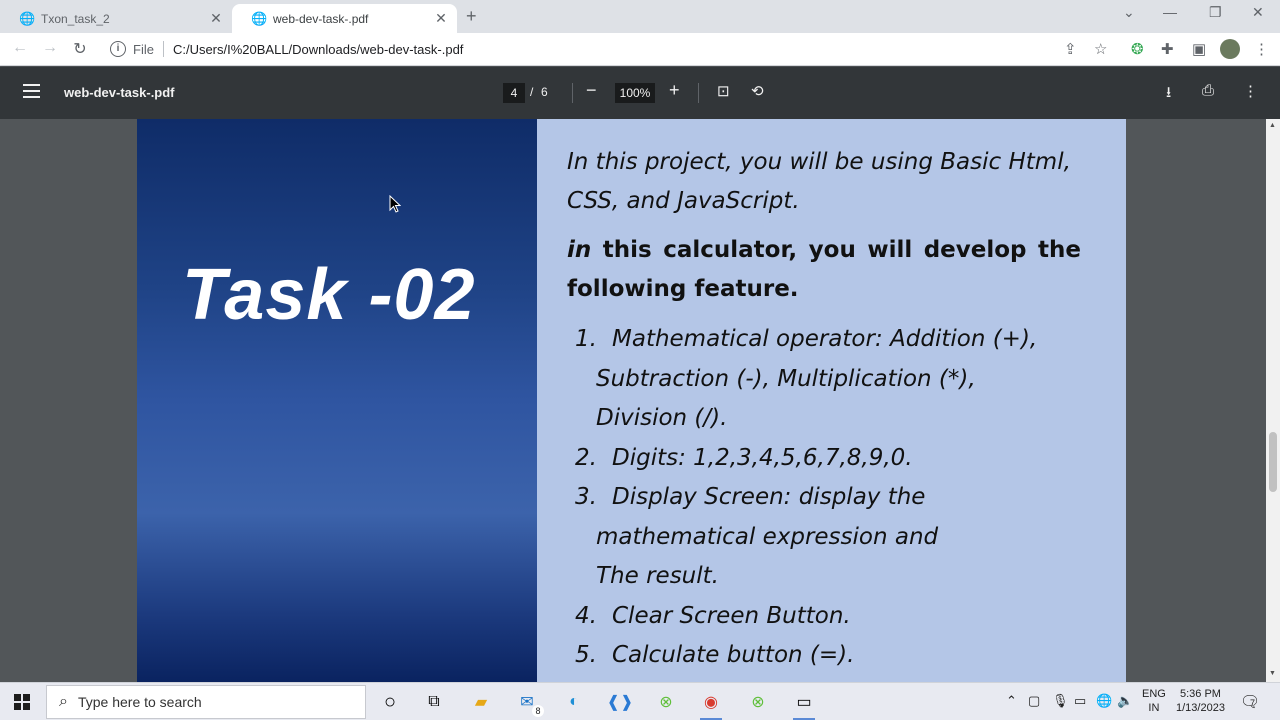  I want to click on scheme-label: File, so click(143, 49).